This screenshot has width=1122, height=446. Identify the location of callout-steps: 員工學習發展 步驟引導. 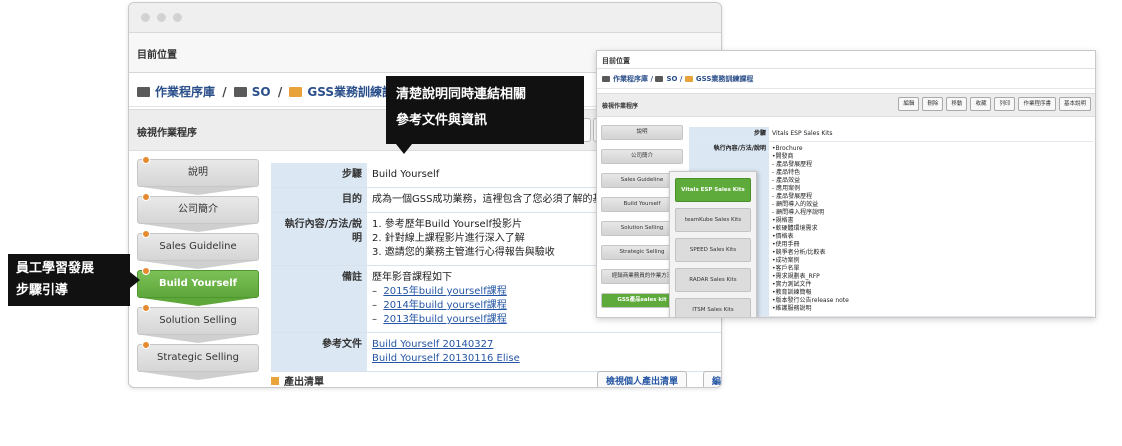
(74, 280).